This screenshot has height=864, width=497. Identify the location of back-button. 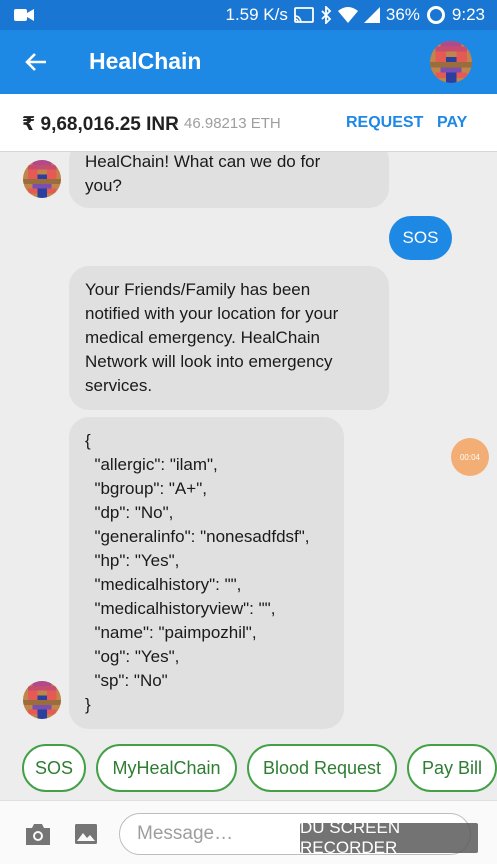
(36, 62).